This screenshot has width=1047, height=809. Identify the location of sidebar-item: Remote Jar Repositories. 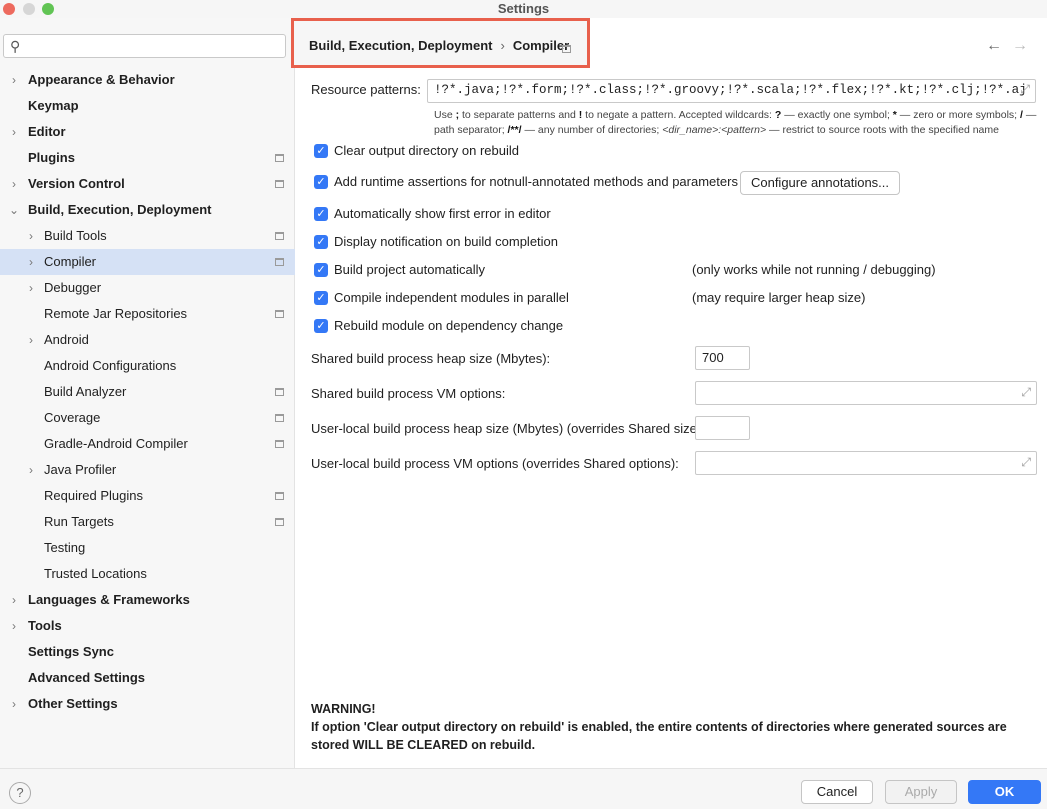
(147, 314).